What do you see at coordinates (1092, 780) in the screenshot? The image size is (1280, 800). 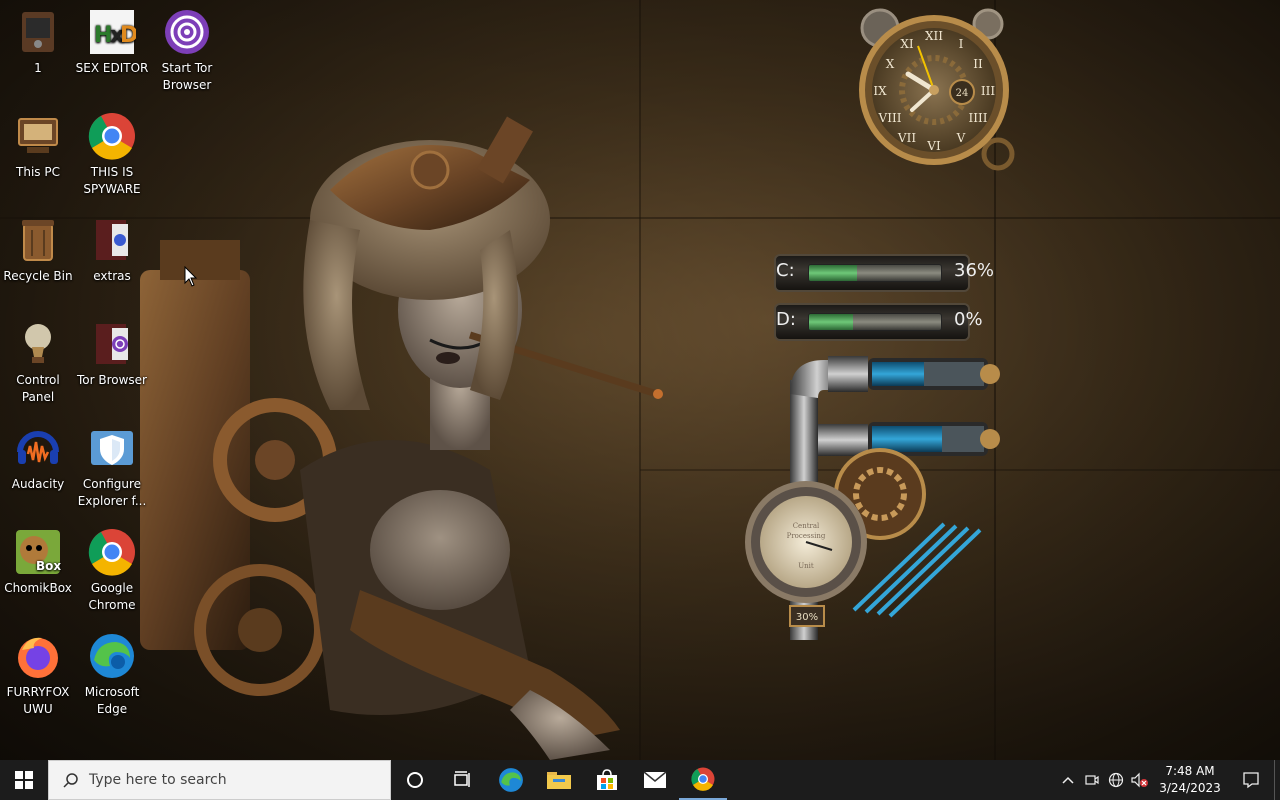 I see `tray-meet-now` at bounding box center [1092, 780].